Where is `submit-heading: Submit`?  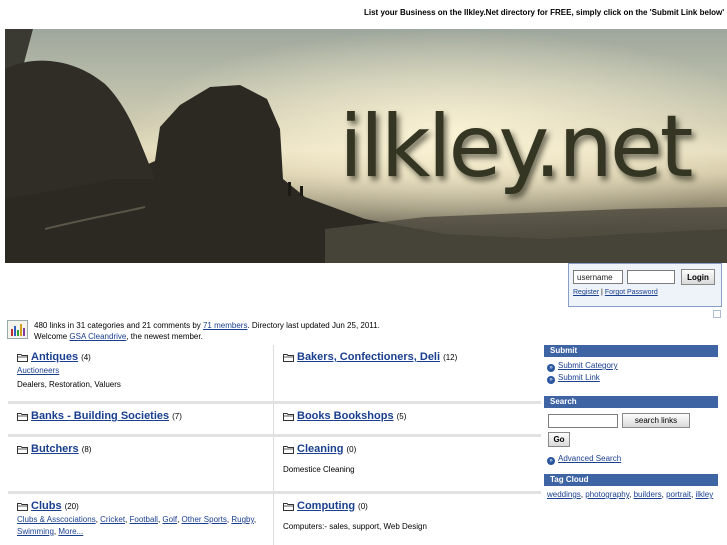
submit-heading: Submit is located at coordinates (631, 351).